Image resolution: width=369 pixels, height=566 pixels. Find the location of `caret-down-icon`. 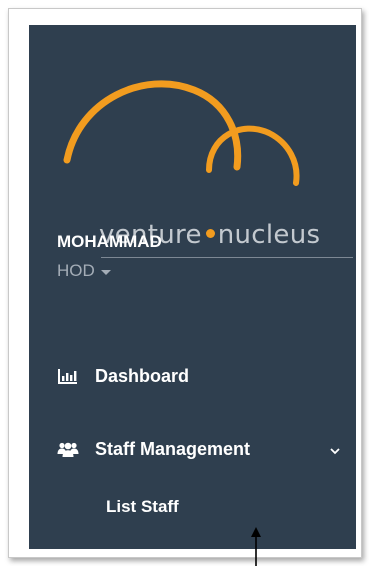

caret-down-icon is located at coordinates (105, 272).